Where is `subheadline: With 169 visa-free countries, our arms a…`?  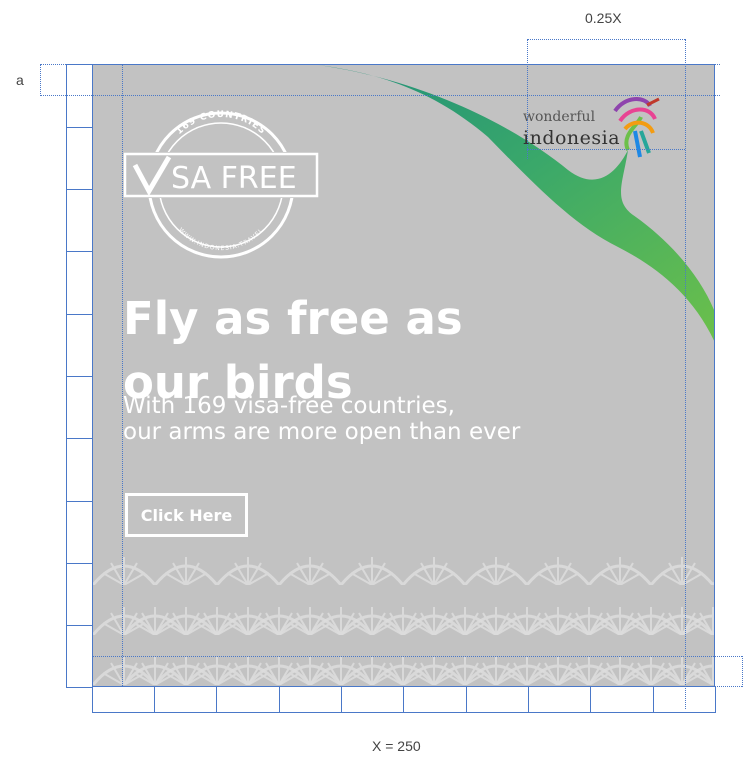
subheadline: With 169 visa-free countries, our arms a… is located at coordinates (321, 419).